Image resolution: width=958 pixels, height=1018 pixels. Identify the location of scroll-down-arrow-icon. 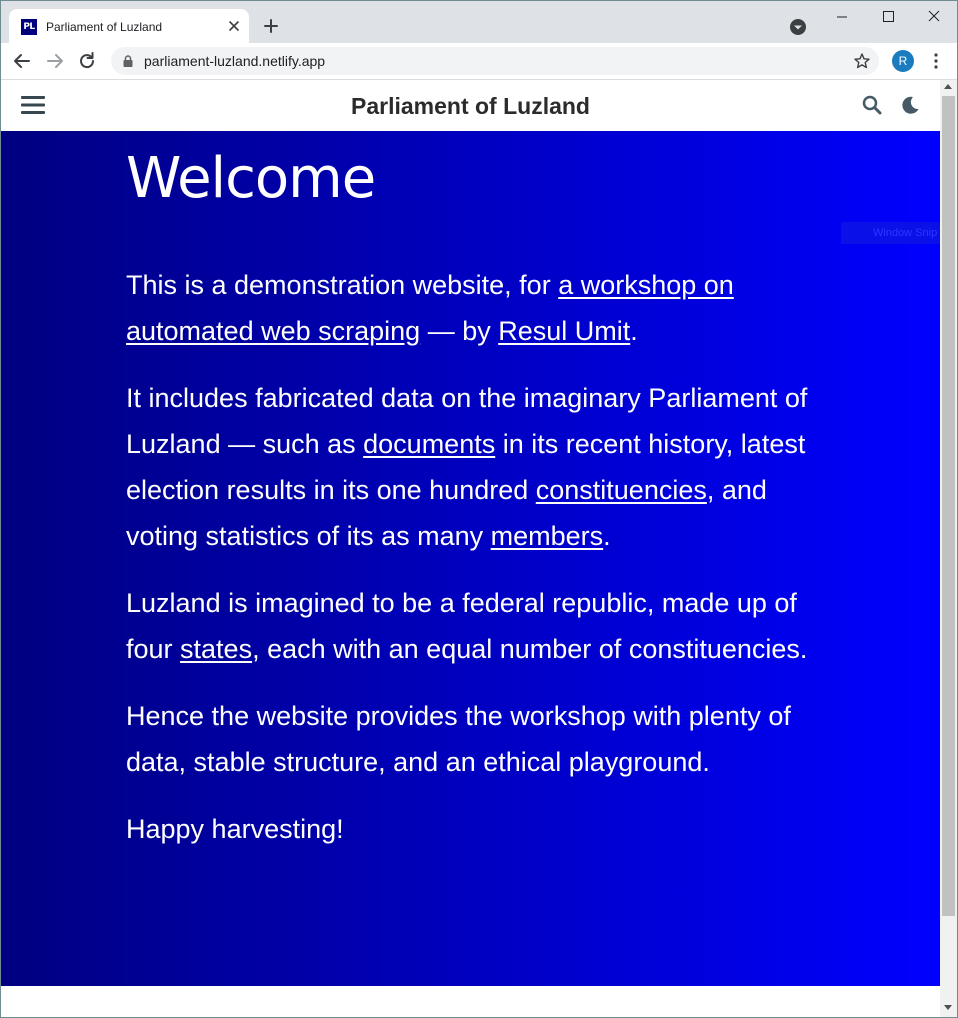
(948, 1007).